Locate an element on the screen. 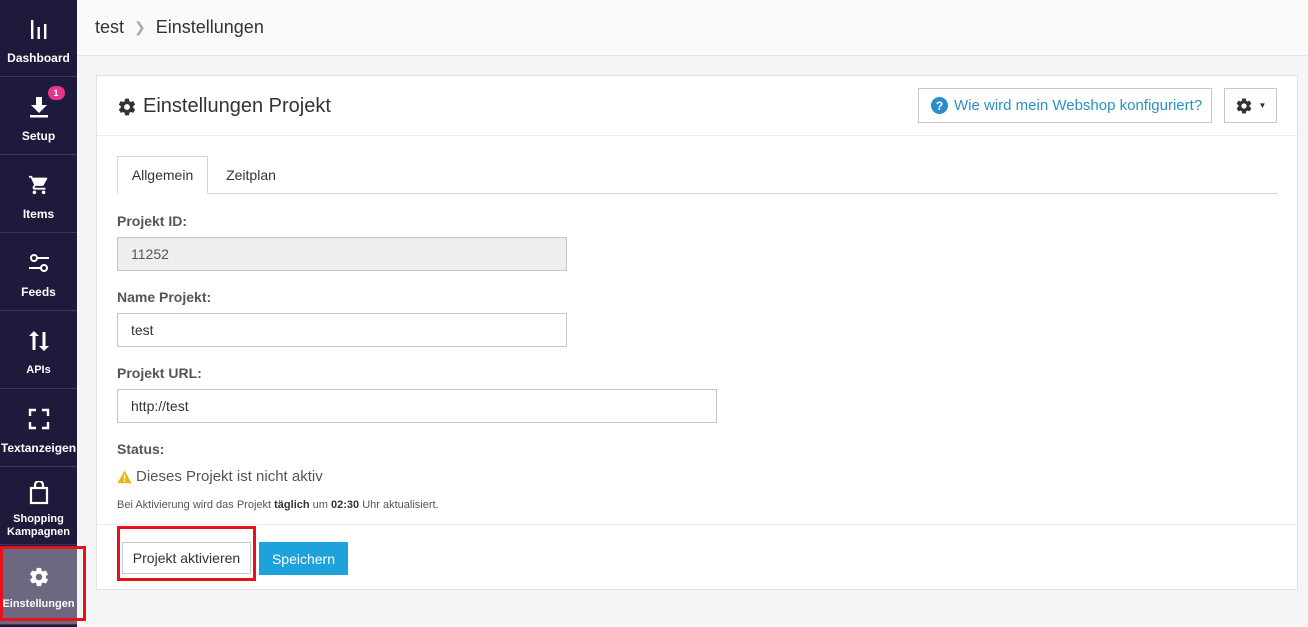 This screenshot has width=1308, height=627. settings-dropdown-button: ▼ is located at coordinates (1250, 105).